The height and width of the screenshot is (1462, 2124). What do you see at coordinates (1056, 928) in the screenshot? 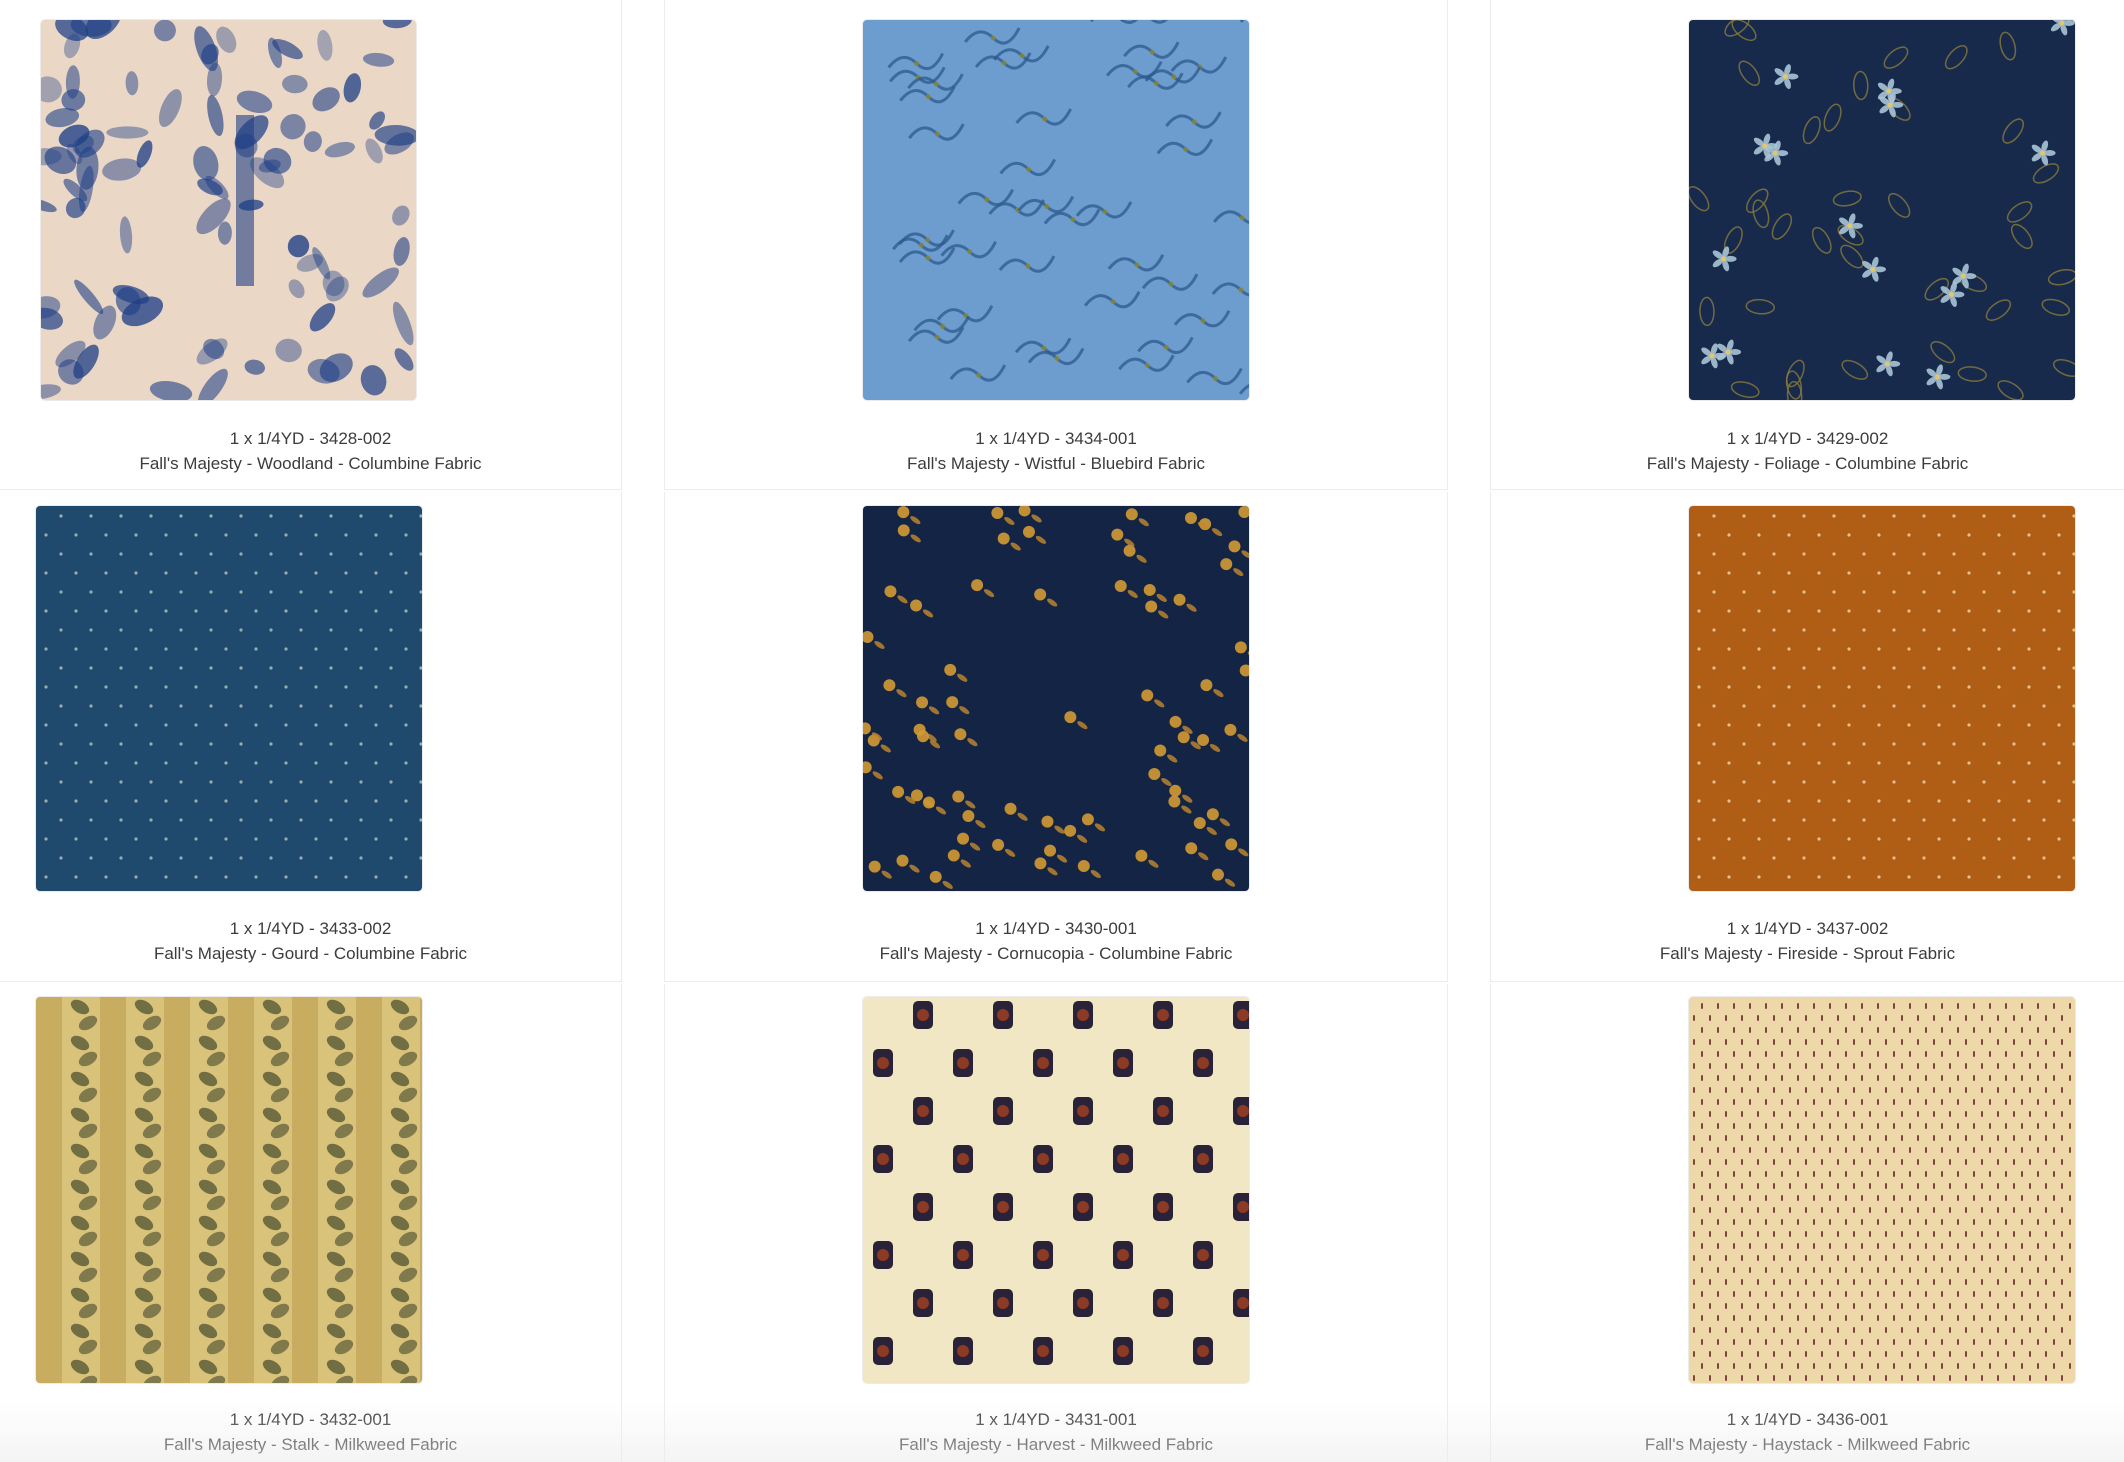
I see `product-sku: 1 x 1/4YD - 3430-001` at bounding box center [1056, 928].